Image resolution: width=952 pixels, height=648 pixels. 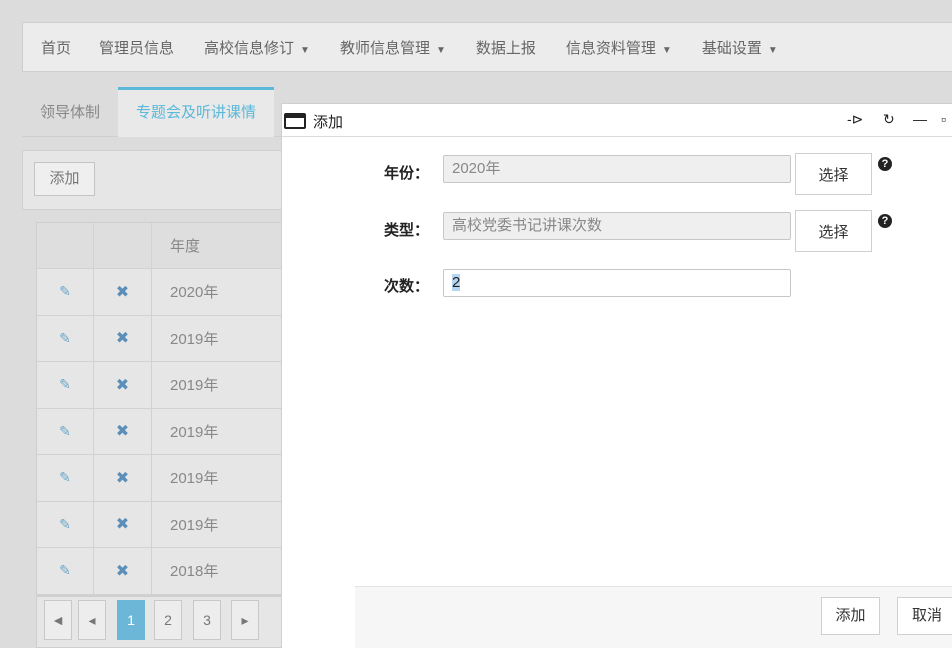 What do you see at coordinates (943, 119) in the screenshot?
I see `maximize-icon: ▫` at bounding box center [943, 119].